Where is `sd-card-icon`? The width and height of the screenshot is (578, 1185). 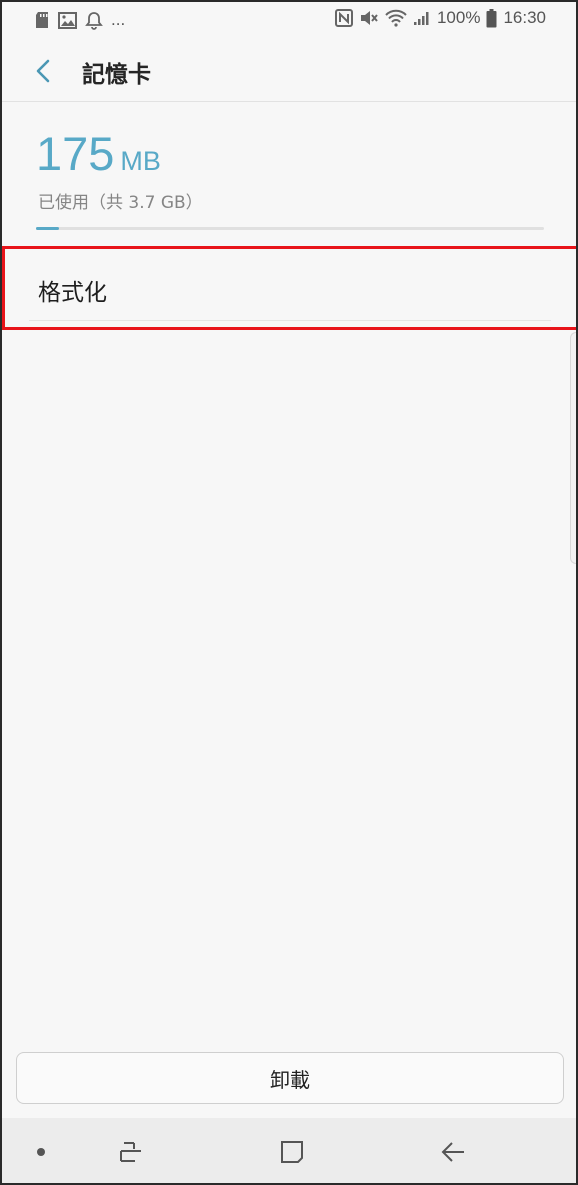
sd-card-icon is located at coordinates (42, 20).